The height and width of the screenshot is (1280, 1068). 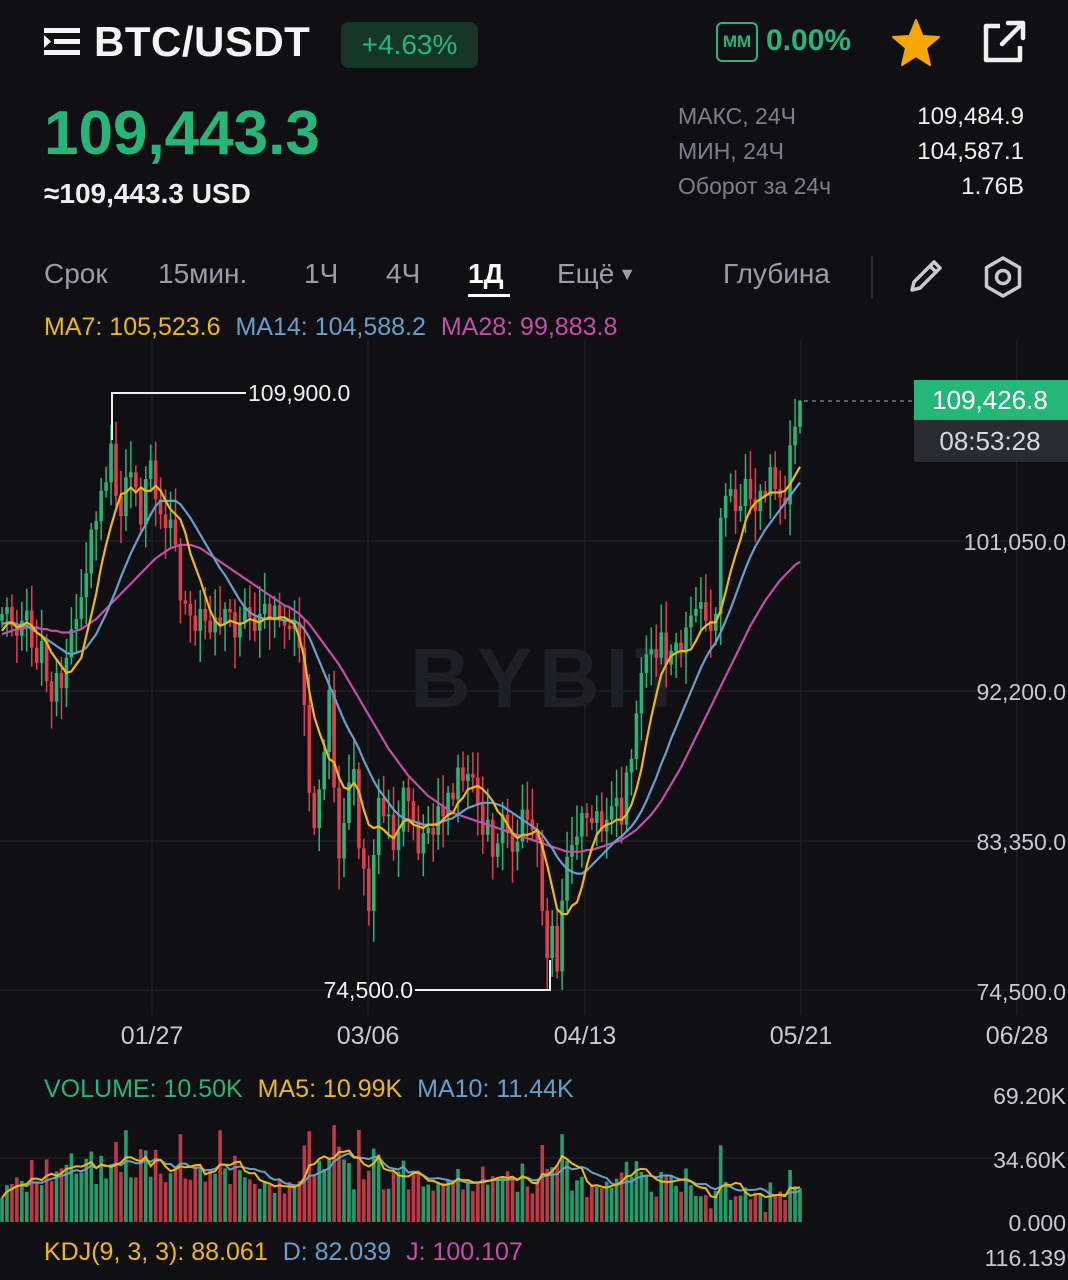 I want to click on kdj-tick-label: 116.139, so click(x=1025, y=1258).